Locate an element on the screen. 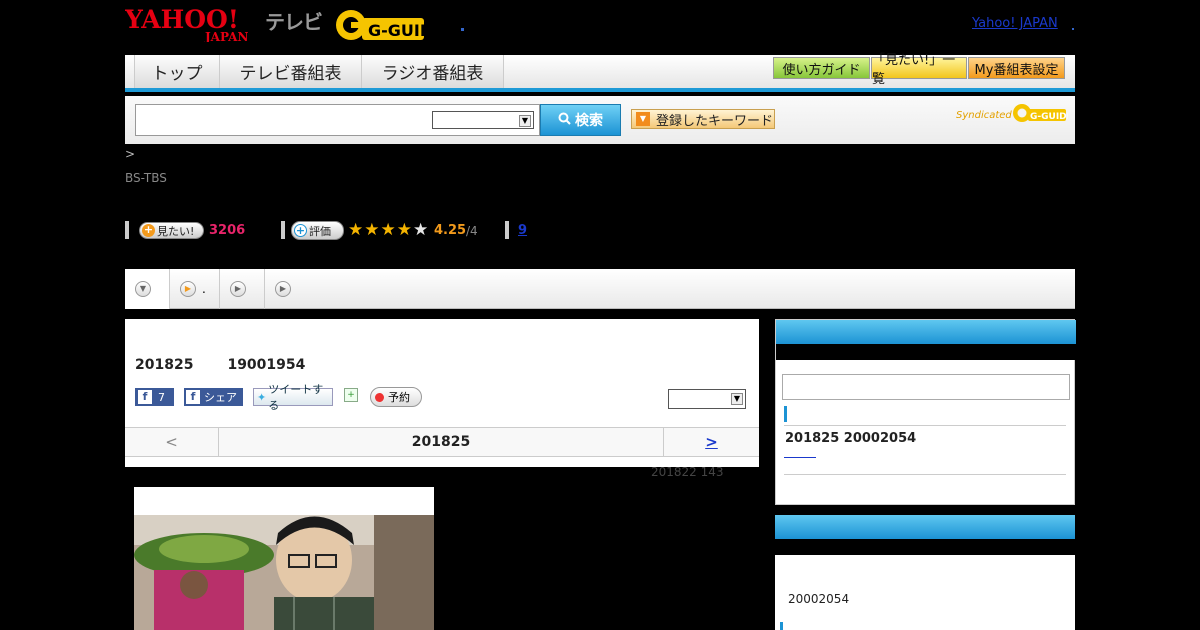  header-dot is located at coordinates (462, 29).